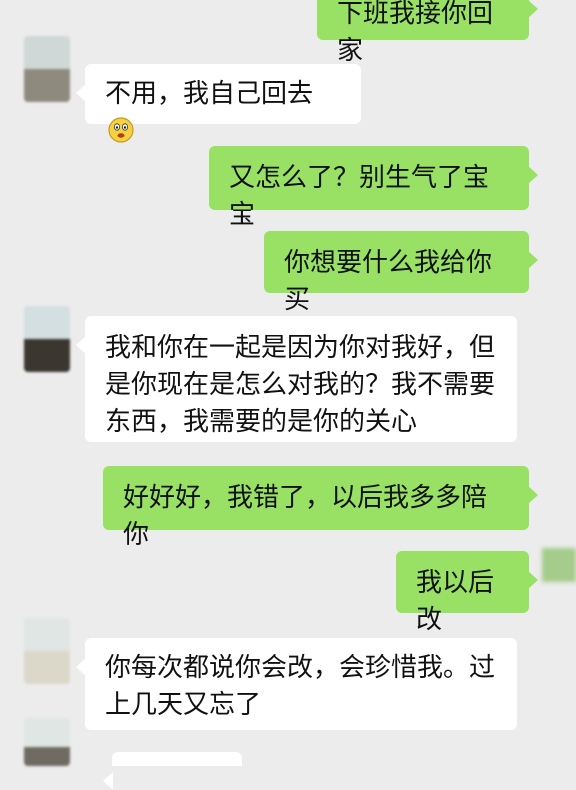 The image size is (576, 790). What do you see at coordinates (183, 705) in the screenshot?
I see `message-text-line: 上几天又忘了` at bounding box center [183, 705].